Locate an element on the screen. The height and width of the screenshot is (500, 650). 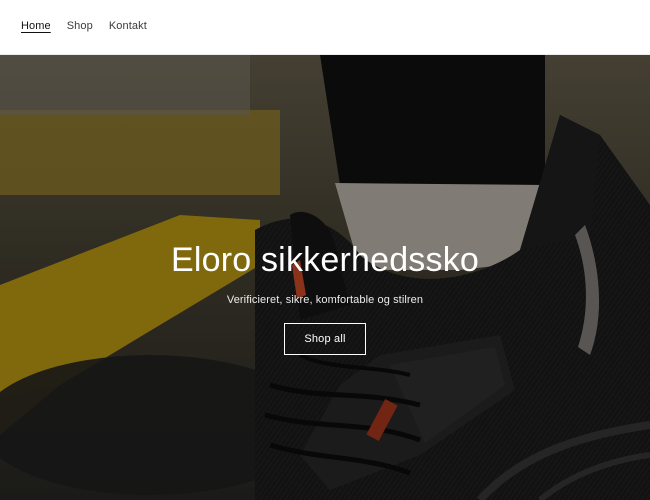
hero-title: Eloro sikkerhedssko is located at coordinates (325, 260).